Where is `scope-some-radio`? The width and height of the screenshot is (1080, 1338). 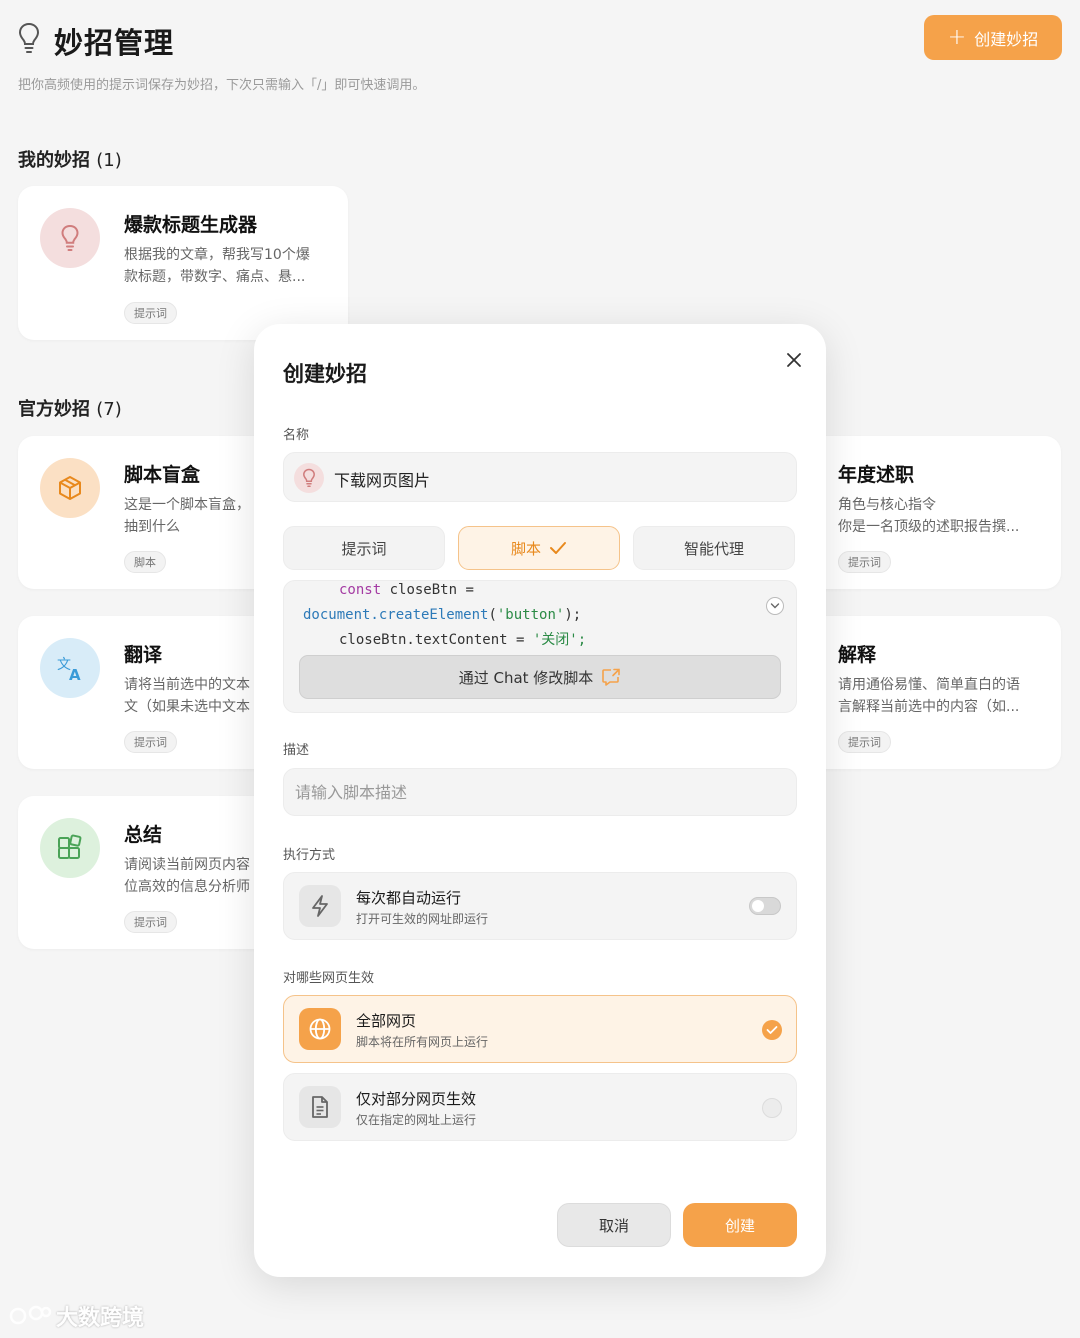
scope-some-radio is located at coordinates (772, 1108).